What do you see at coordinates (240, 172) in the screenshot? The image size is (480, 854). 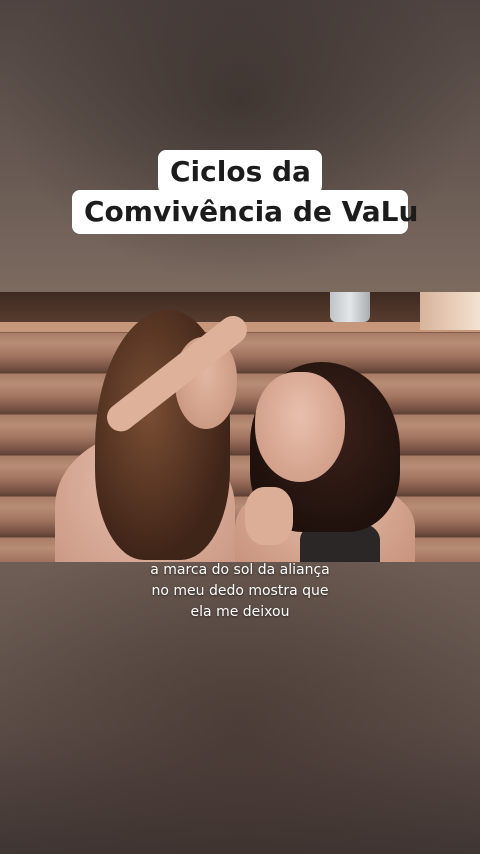 I see `title-line-1: Ciclos da` at bounding box center [240, 172].